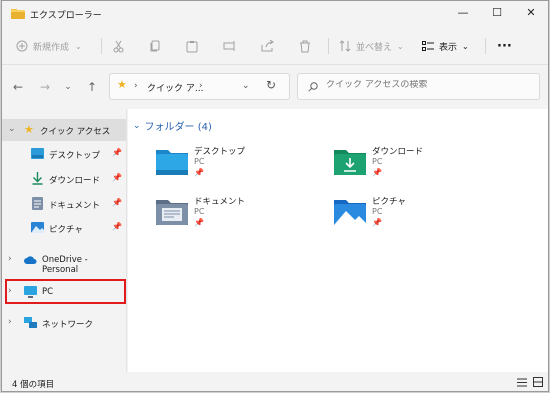 The image size is (550, 393). I want to click on view-button-label: 表示, so click(448, 47).